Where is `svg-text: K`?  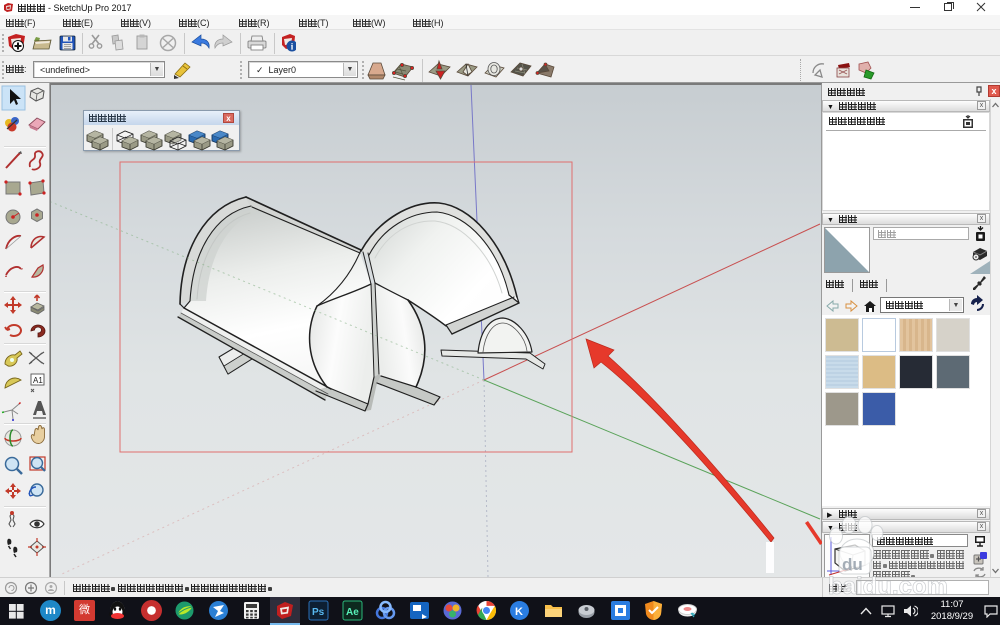 svg-text: K is located at coordinates (519, 612).